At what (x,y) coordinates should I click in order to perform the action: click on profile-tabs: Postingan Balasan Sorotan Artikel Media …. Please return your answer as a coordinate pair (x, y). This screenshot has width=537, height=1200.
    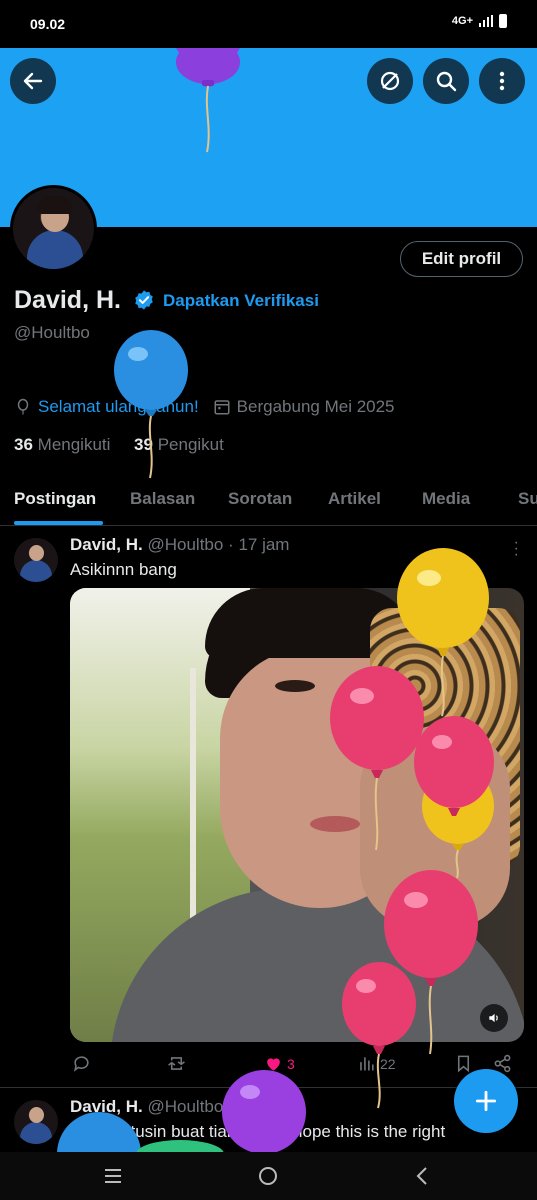
    Looking at the image, I should click on (268, 501).